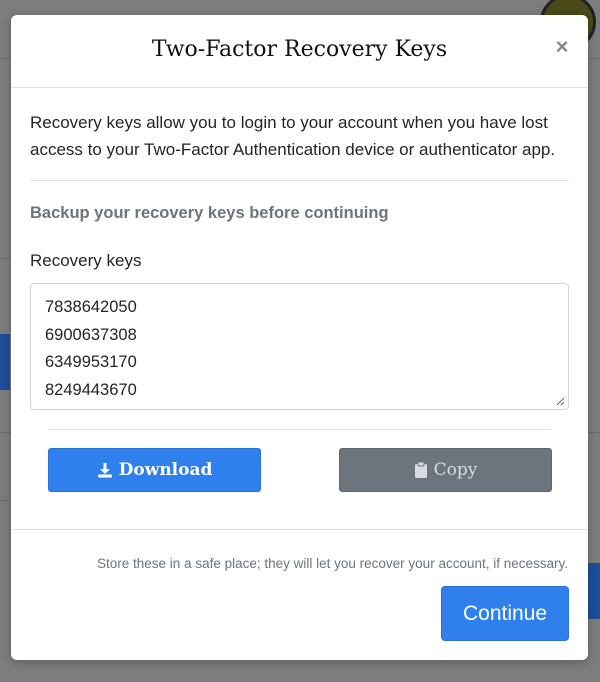 The height and width of the screenshot is (682, 600). What do you see at coordinates (91, 389) in the screenshot?
I see `recovery-key: 8249443670` at bounding box center [91, 389].